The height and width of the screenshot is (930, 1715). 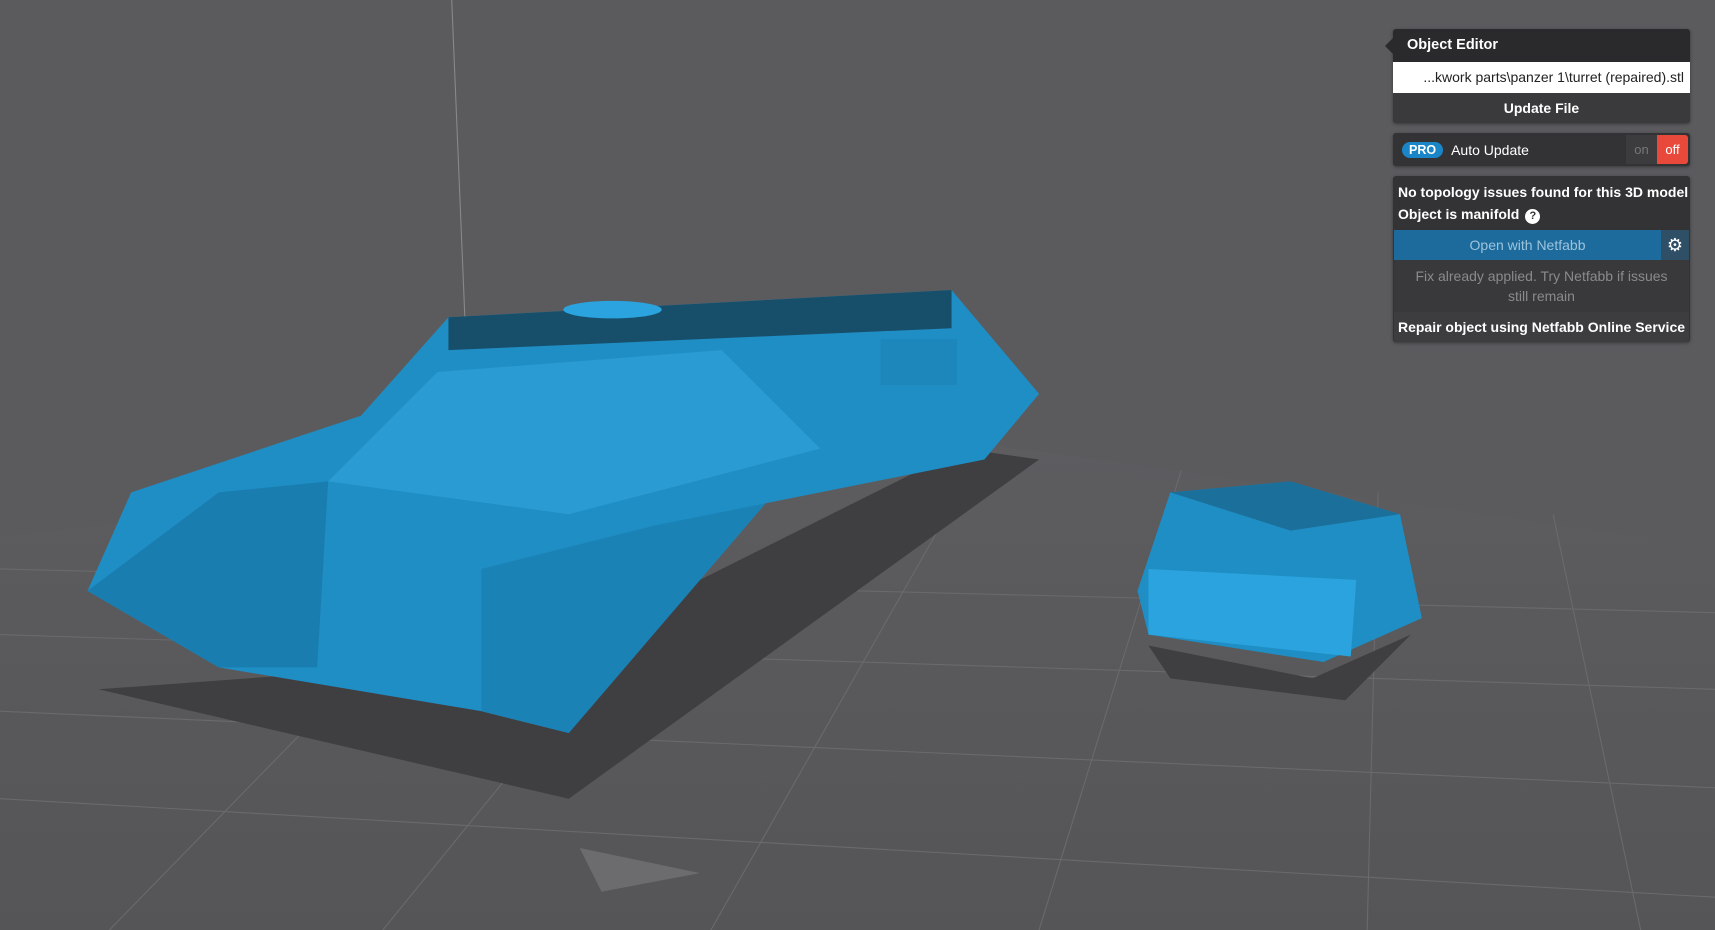 I want to click on manifold-status: Object is manifold, so click(x=1459, y=214).